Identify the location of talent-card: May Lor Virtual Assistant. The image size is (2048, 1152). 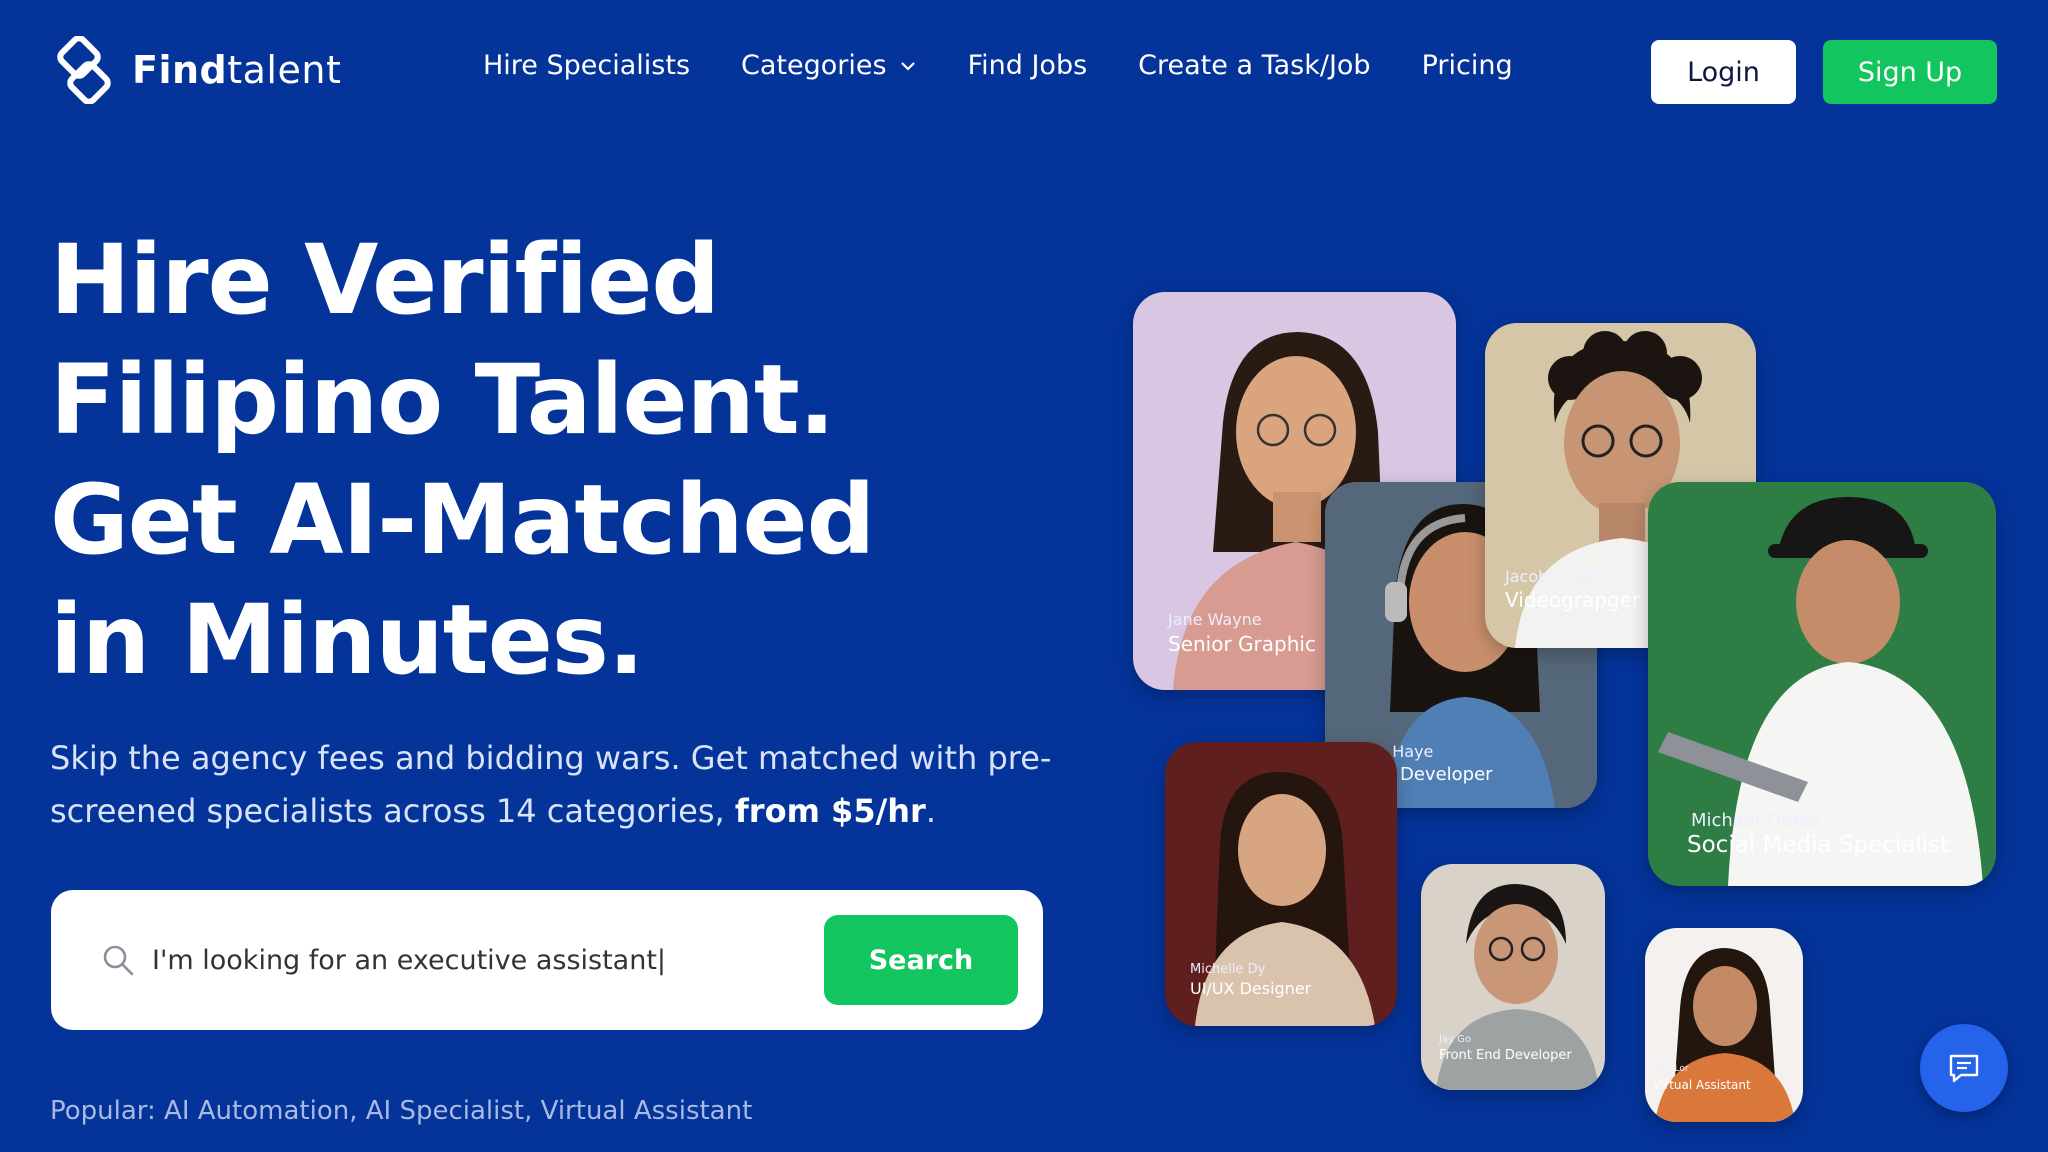
(1724, 1025).